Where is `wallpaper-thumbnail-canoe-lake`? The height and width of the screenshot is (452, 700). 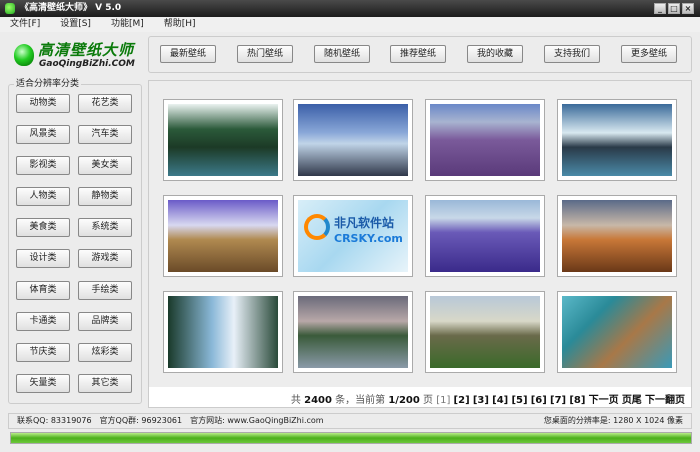 wallpaper-thumbnail-canoe-lake is located at coordinates (353, 140).